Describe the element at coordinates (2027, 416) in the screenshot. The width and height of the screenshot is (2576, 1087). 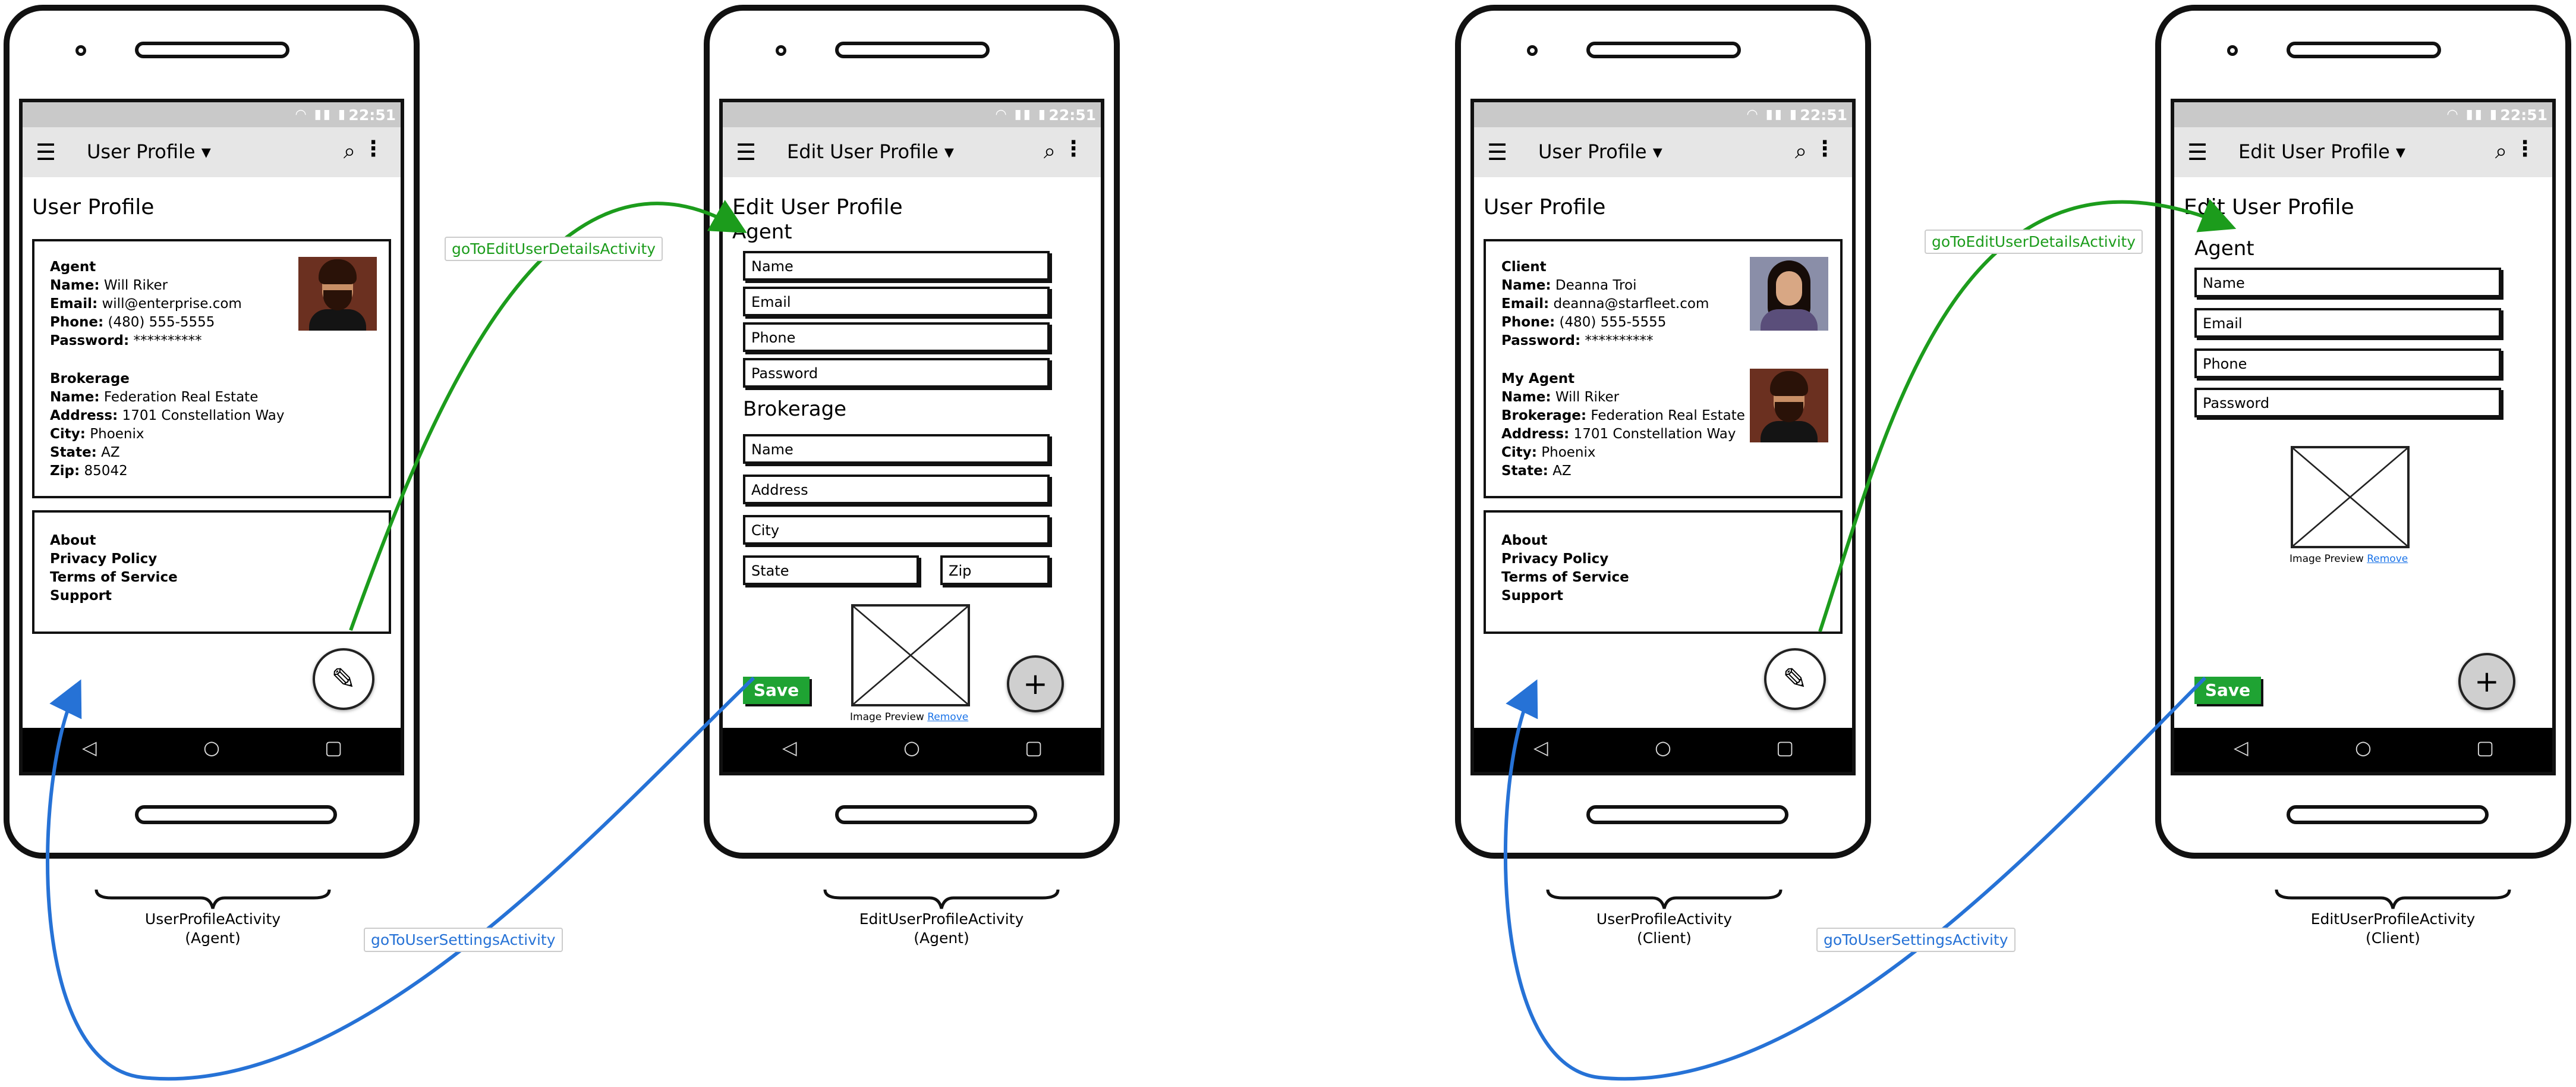
I see `edit-arrow-client` at that location.